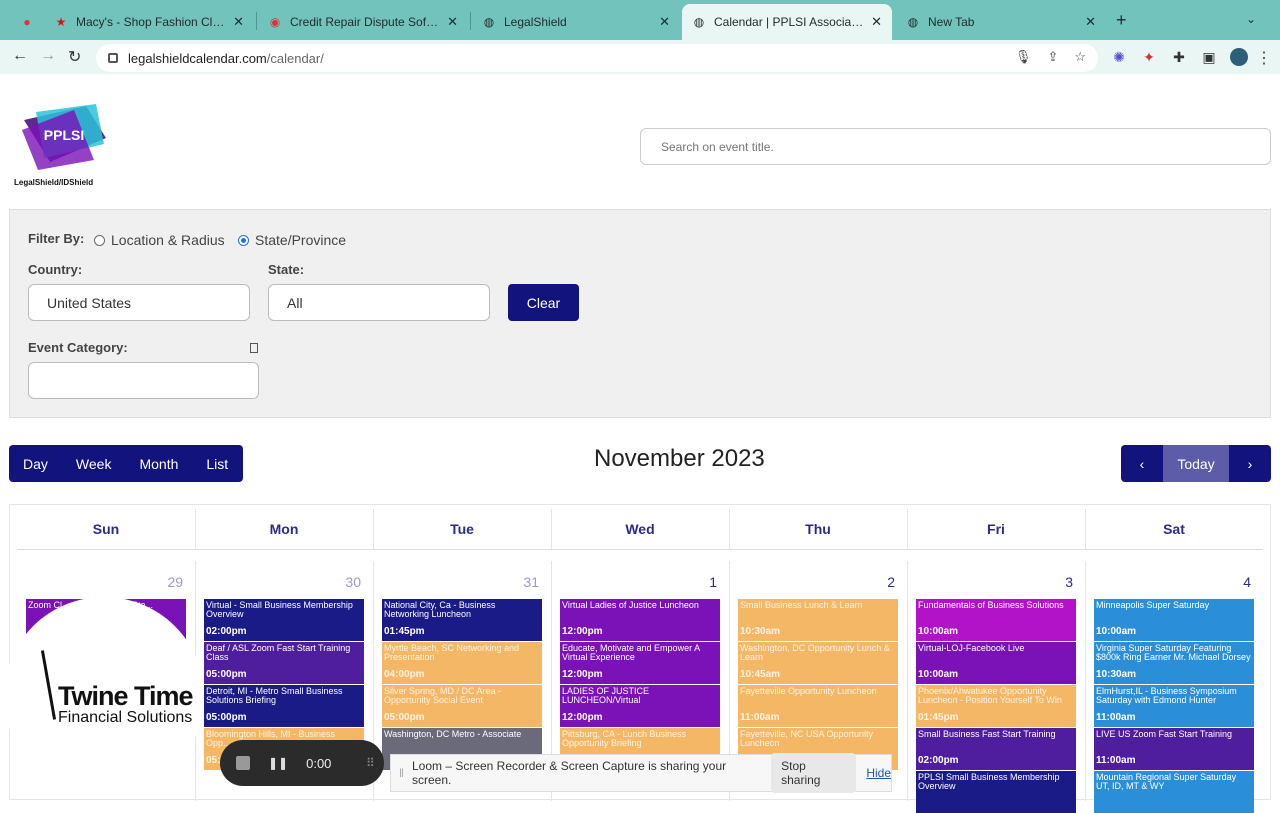 The height and width of the screenshot is (813, 1280). I want to click on tab-new: ◍ New Tab ✕, so click(1001, 22).